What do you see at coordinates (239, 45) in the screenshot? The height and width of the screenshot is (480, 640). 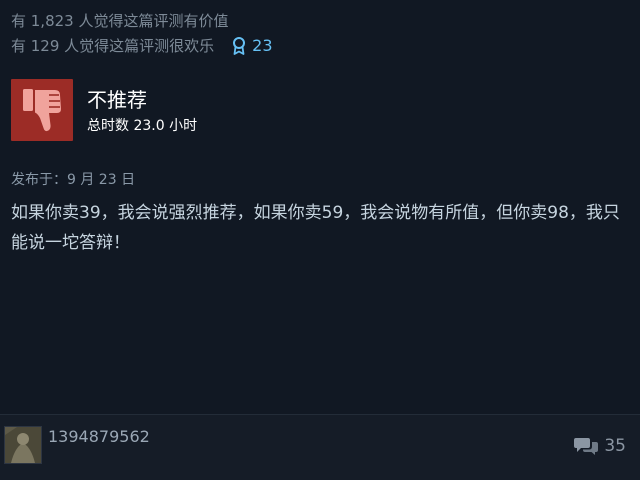 I see `award-ribbon-icon` at bounding box center [239, 45].